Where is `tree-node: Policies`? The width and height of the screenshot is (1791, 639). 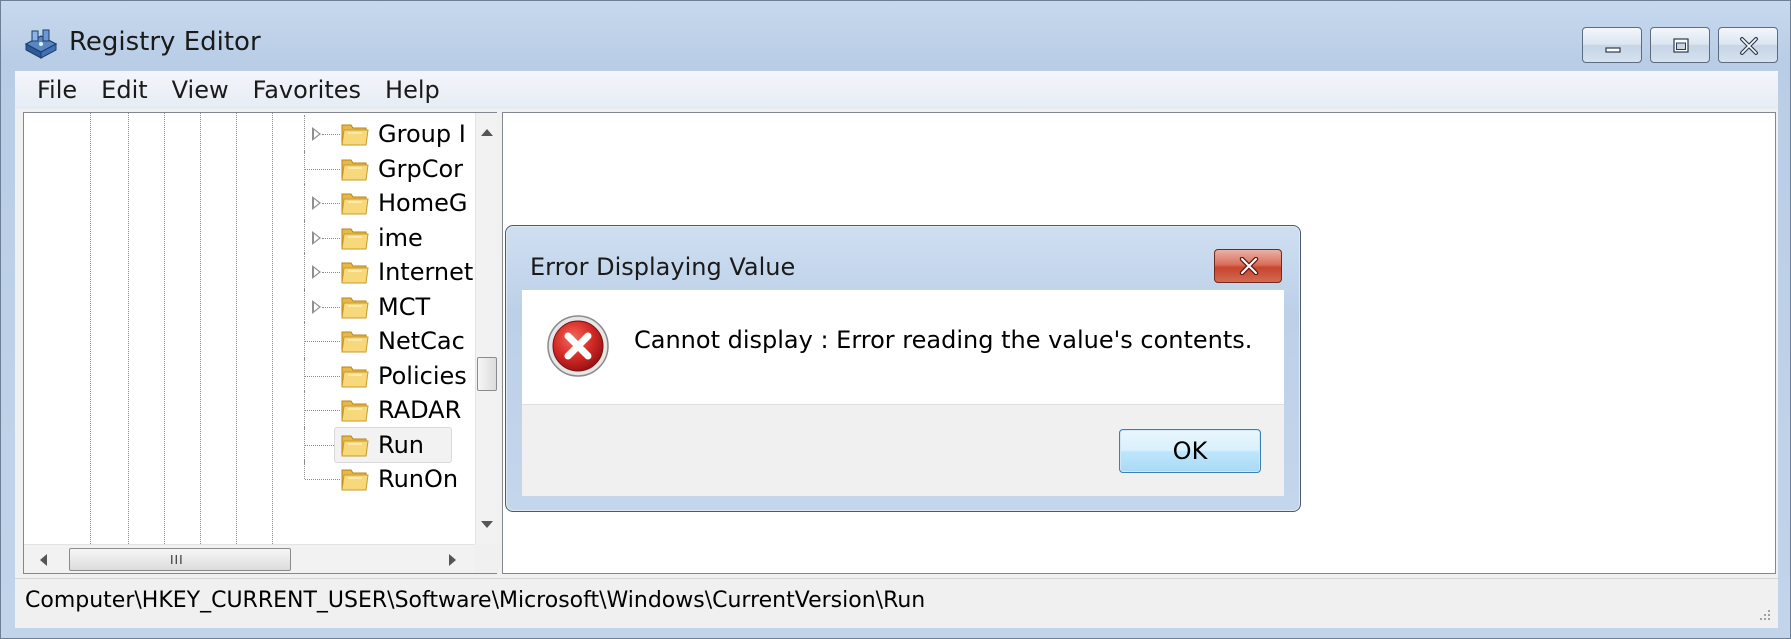
tree-node: Policies is located at coordinates (389, 375).